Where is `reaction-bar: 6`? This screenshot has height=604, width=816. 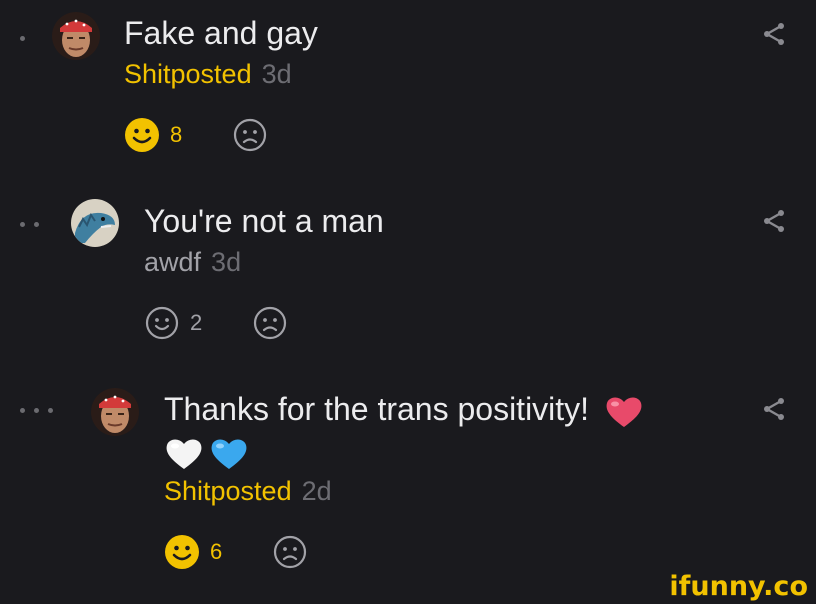 reaction-bar: 6 is located at coordinates (236, 552).